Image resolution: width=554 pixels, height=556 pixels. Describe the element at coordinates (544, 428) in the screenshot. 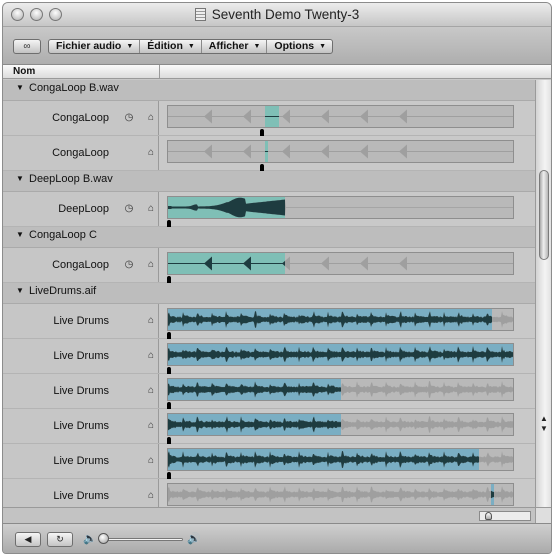

I see `scroll-down-arrow-icon: ▼` at that location.